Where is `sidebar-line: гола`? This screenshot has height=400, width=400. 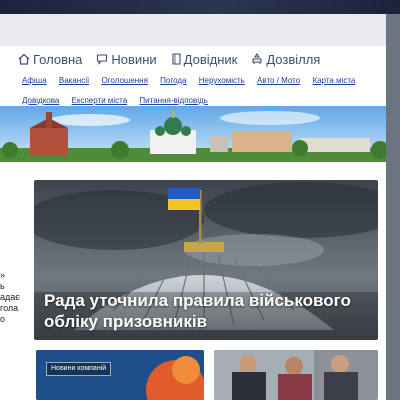 sidebar-line: гола is located at coordinates (9, 308).